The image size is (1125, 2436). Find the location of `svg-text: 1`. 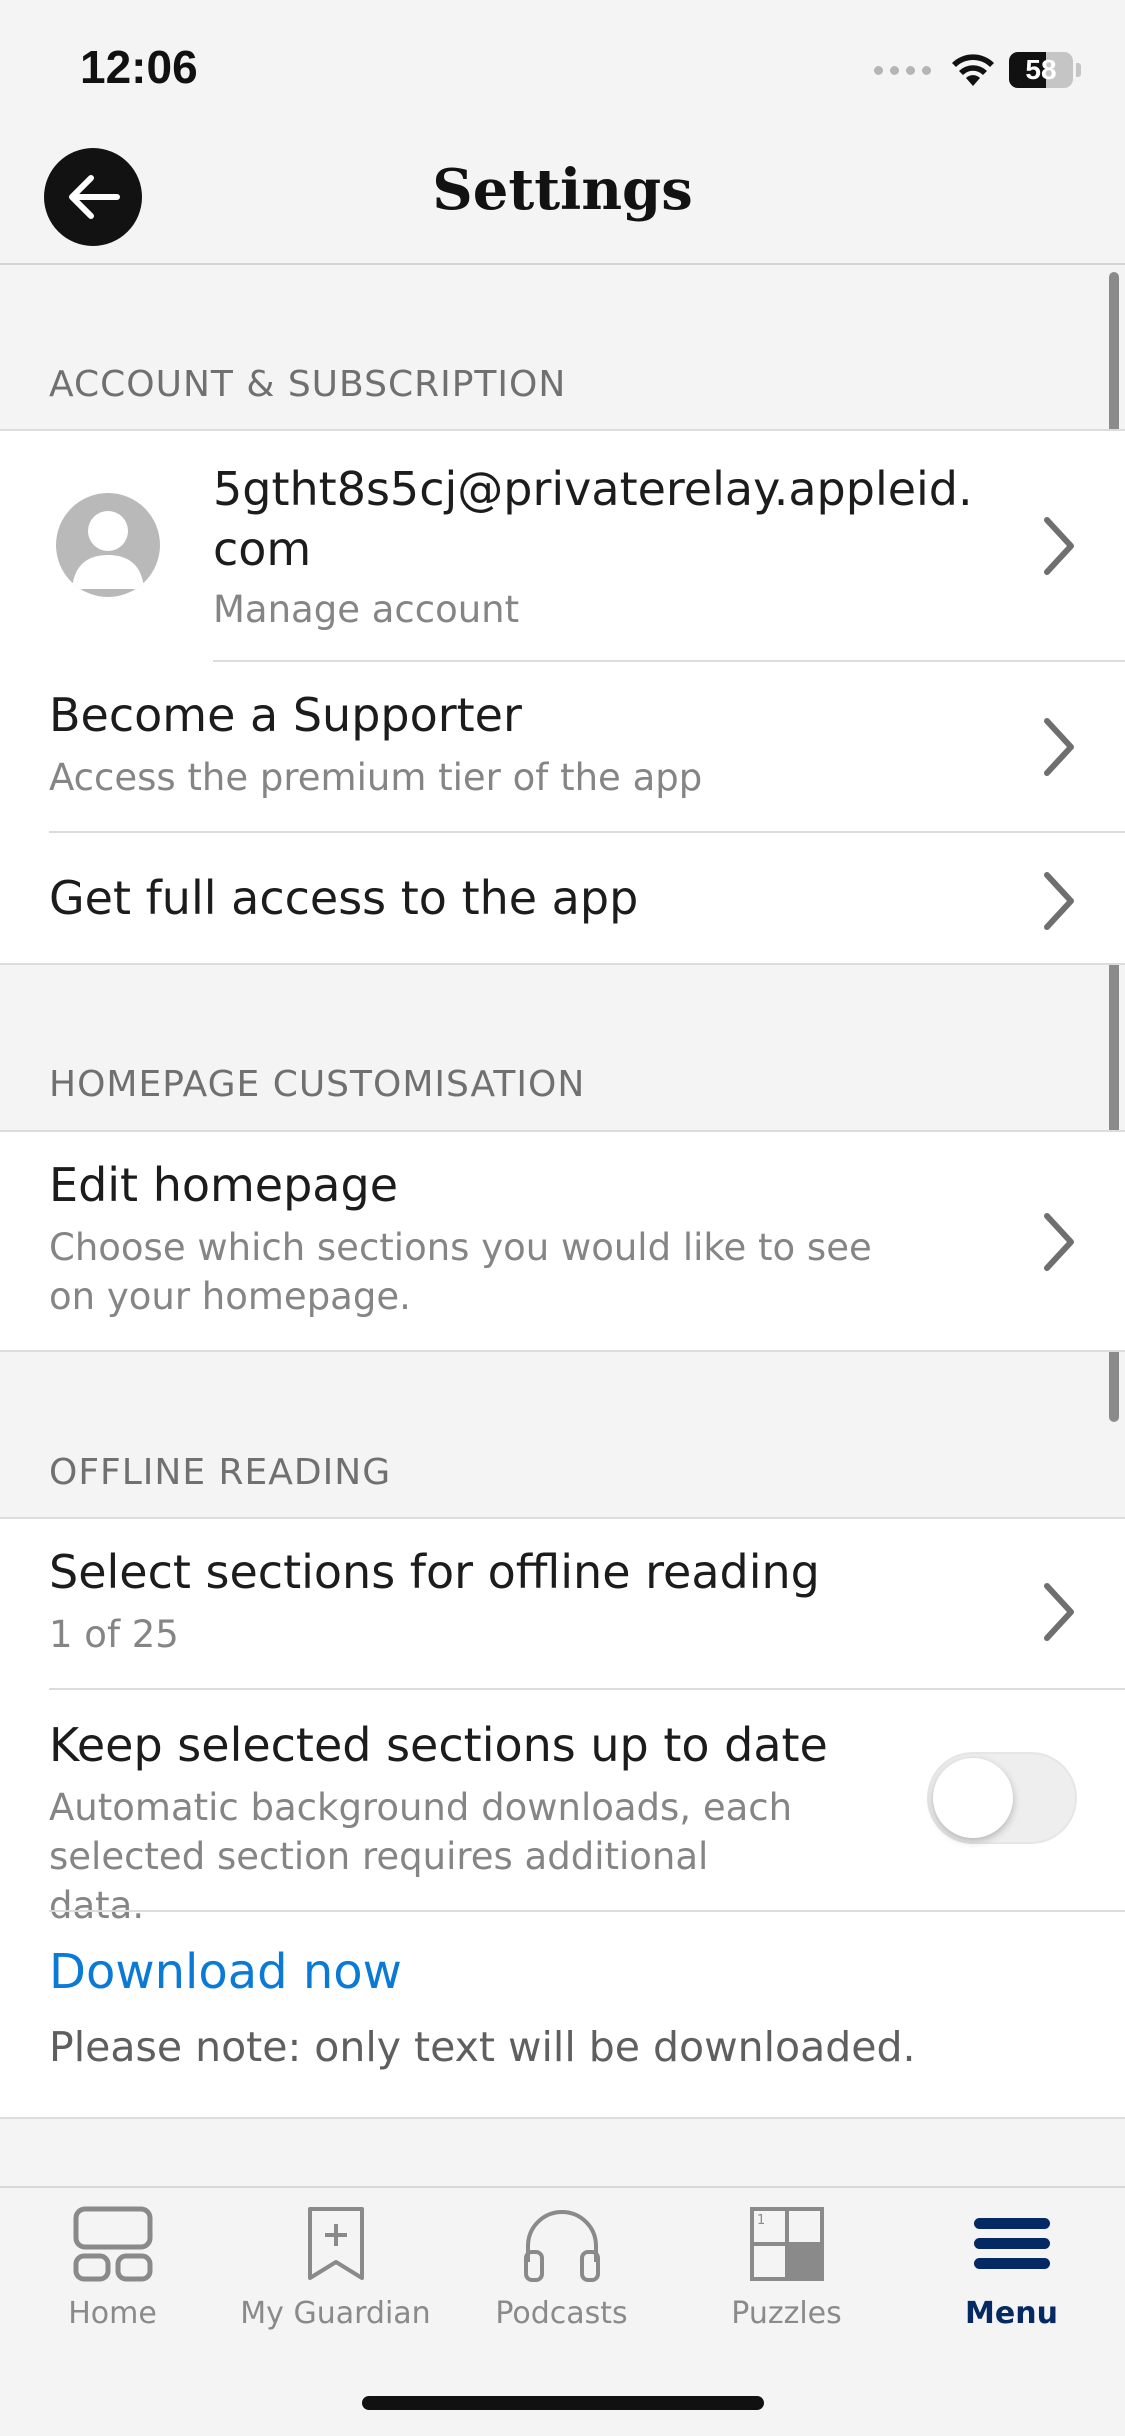

svg-text: 1 is located at coordinates (761, 2220).